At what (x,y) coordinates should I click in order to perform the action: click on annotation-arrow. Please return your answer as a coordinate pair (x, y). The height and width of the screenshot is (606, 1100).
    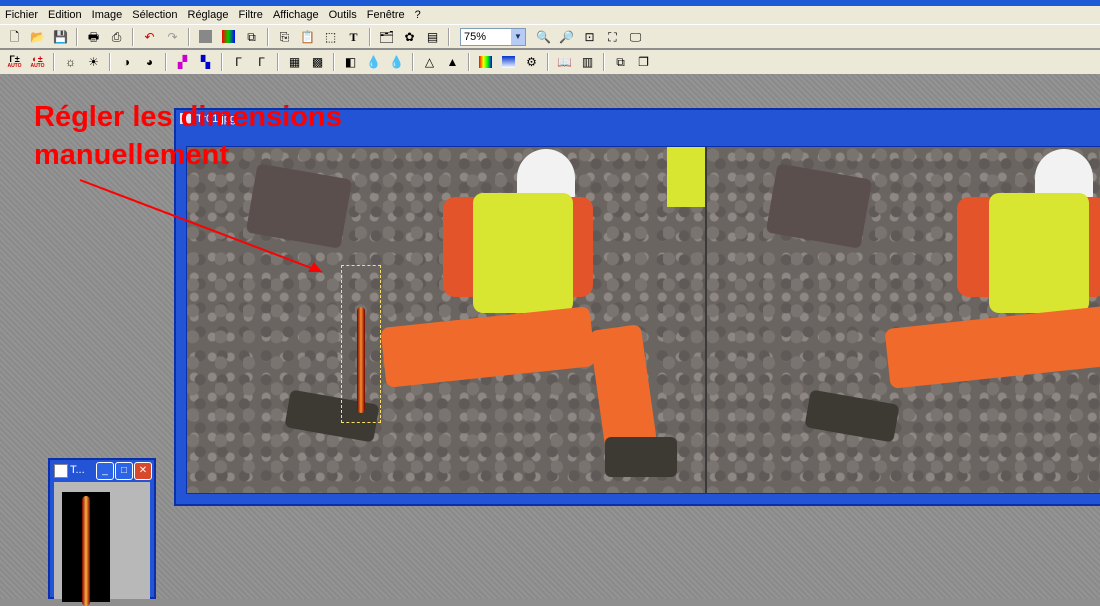
    Looking at the image, I should click on (201, 226).